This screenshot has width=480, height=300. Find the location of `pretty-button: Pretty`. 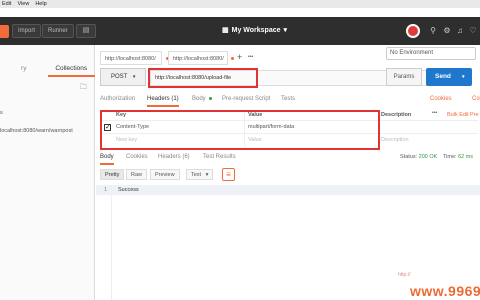

pretty-button: Pretty is located at coordinates (112, 174).